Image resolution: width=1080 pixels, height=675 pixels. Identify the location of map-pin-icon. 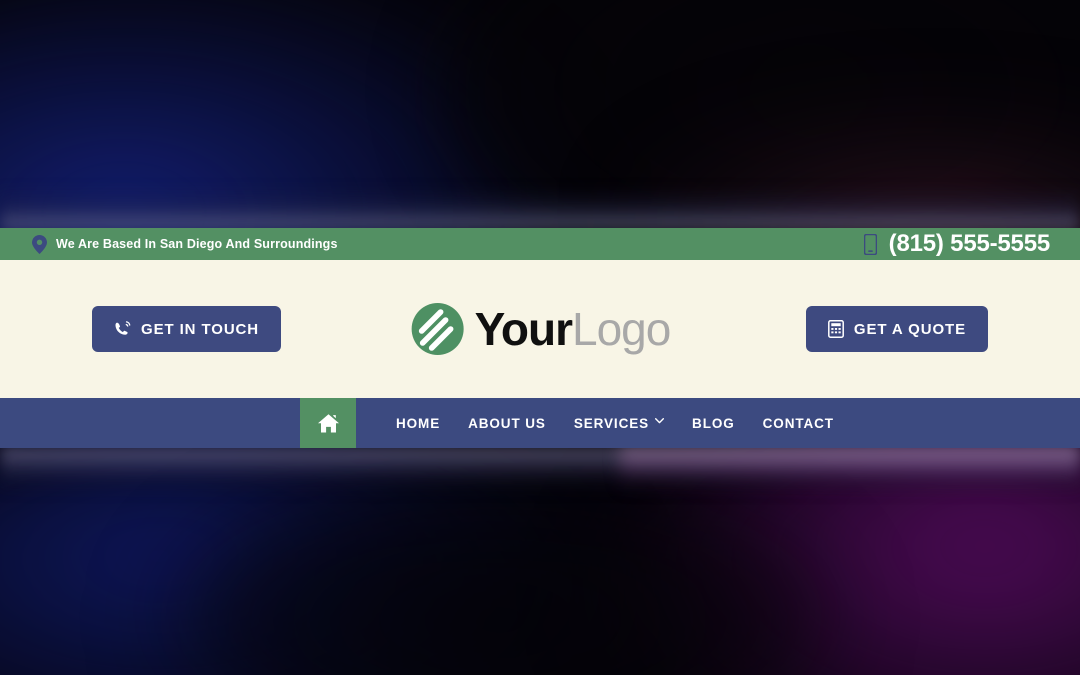
(39, 244).